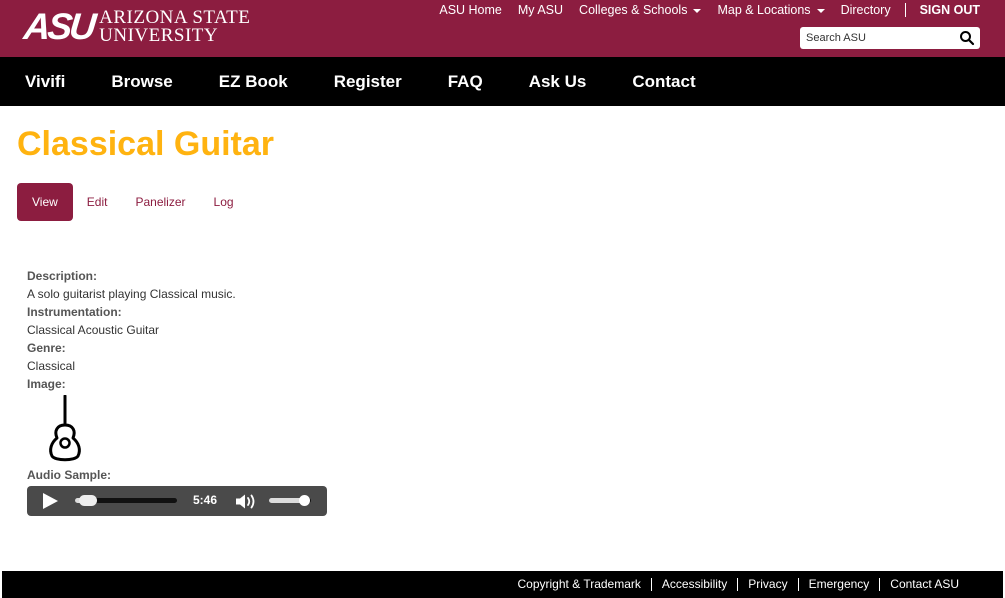 This screenshot has width=1005, height=598. What do you see at coordinates (65, 428) in the screenshot?
I see `guitar-icon` at bounding box center [65, 428].